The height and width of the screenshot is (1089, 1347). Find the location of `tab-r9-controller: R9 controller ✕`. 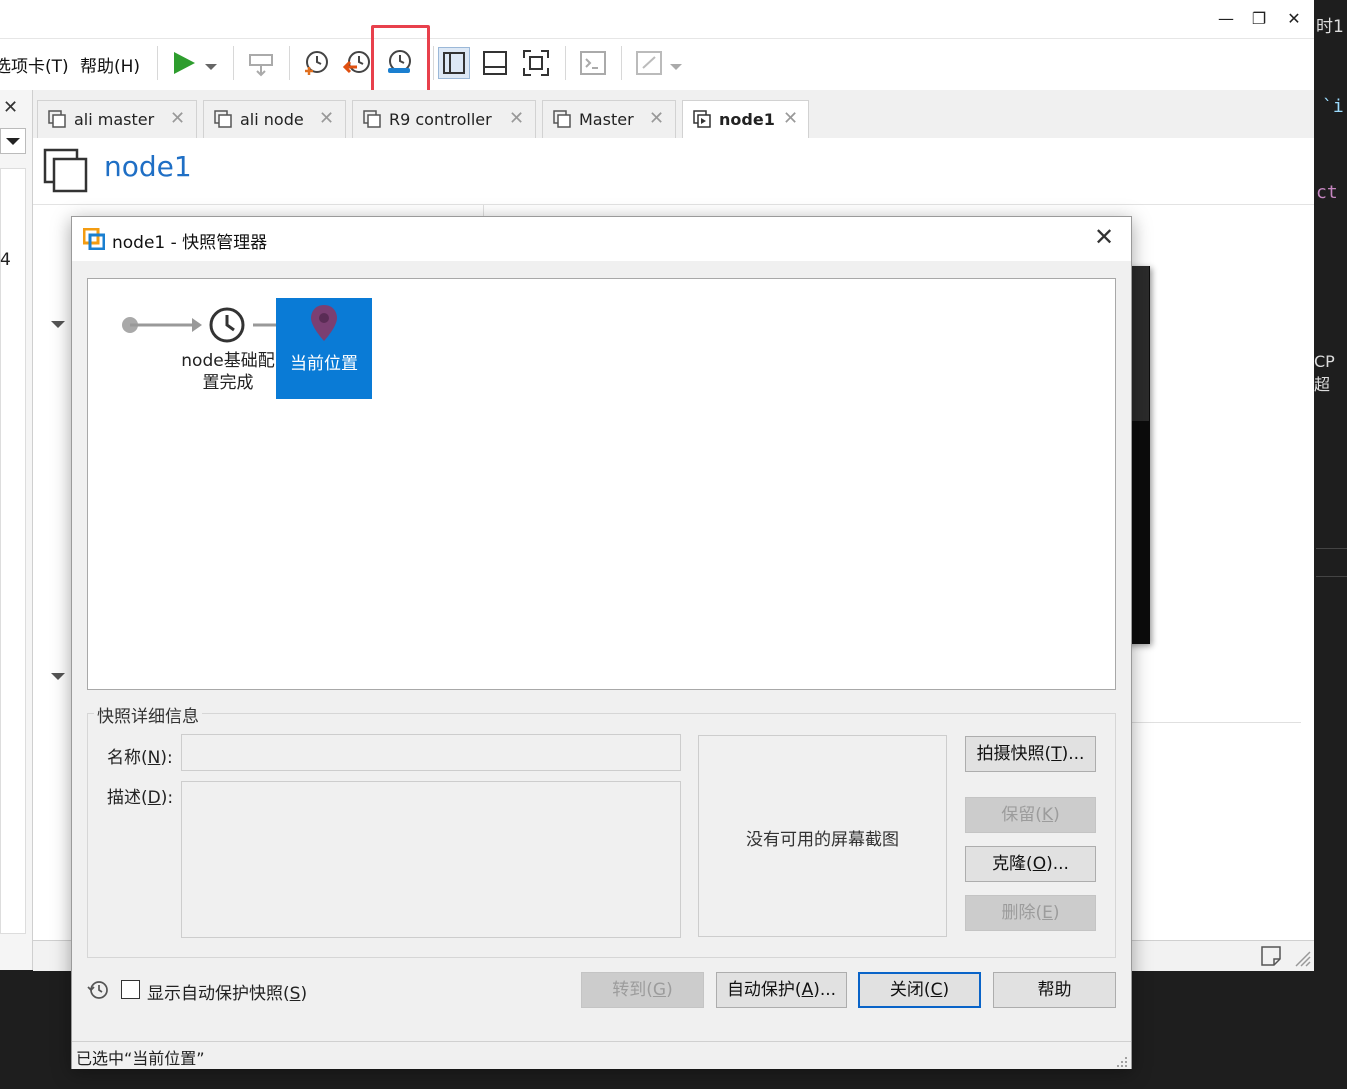

tab-r9-controller: R9 controller ✕ is located at coordinates (444, 119).